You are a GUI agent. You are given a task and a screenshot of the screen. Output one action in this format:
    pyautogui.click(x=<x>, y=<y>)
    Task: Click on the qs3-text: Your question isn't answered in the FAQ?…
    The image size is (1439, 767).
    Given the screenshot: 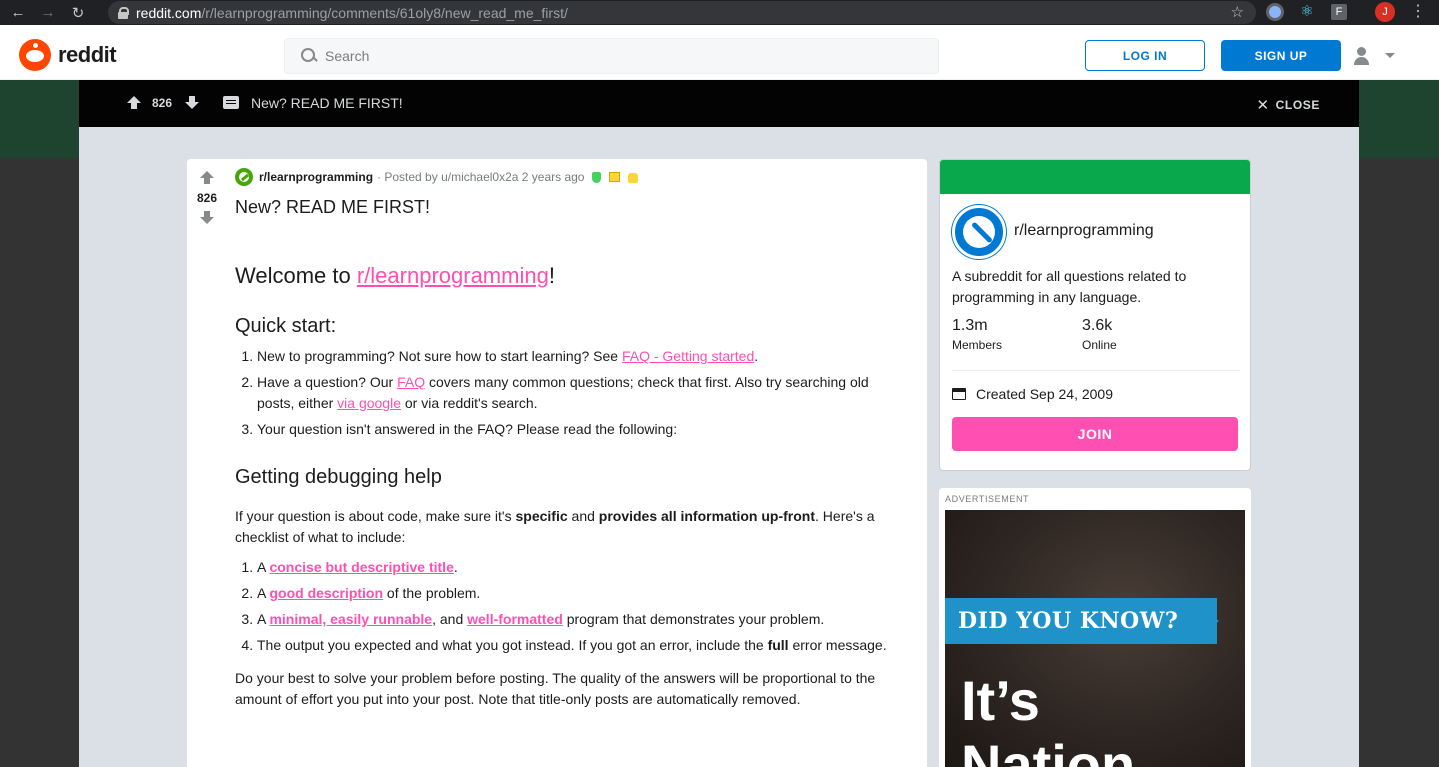 What is the action you would take?
    pyautogui.click(x=467, y=429)
    